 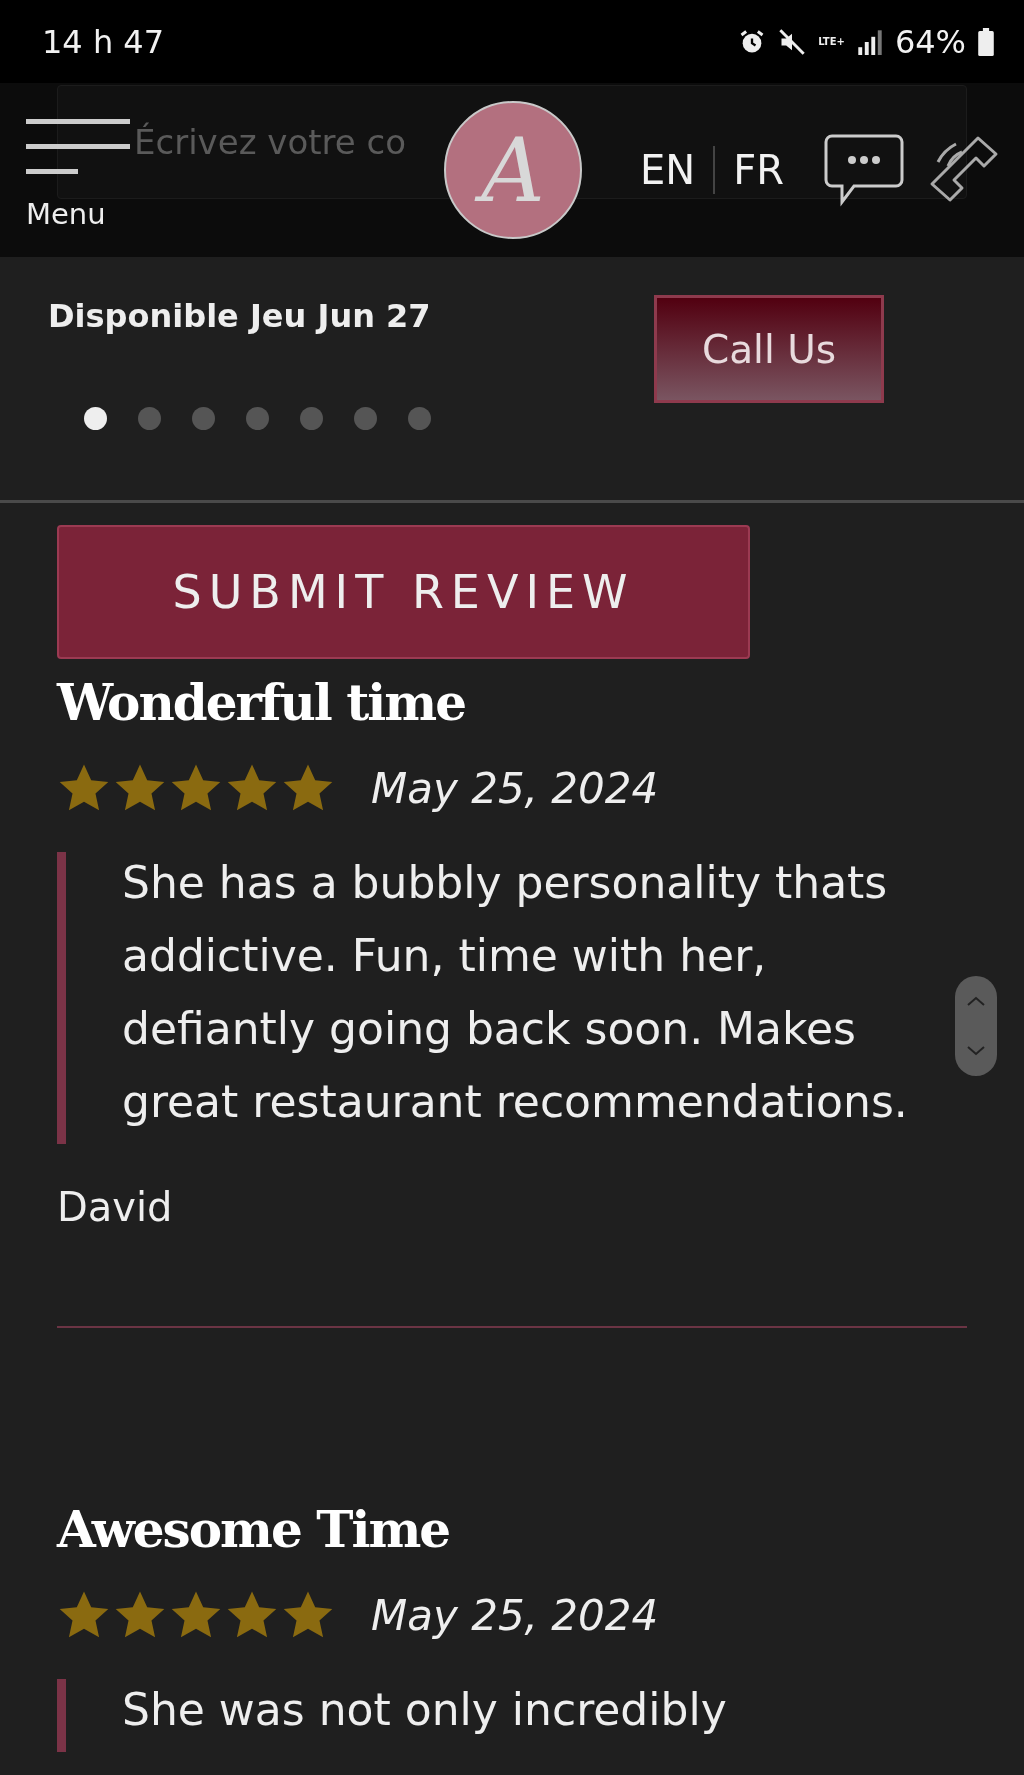 What do you see at coordinates (986, 41) in the screenshot?
I see `battery-icon` at bounding box center [986, 41].